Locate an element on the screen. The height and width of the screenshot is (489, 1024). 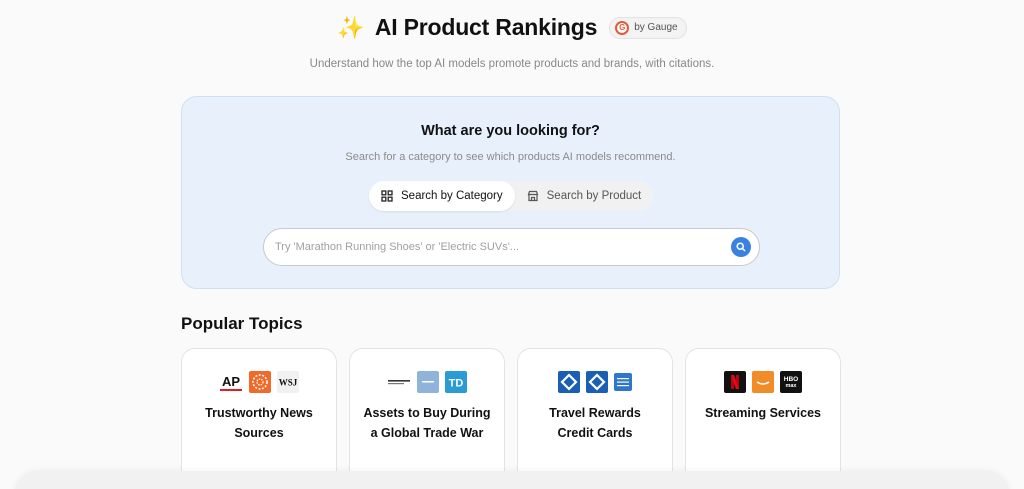
ap-logo: AP is located at coordinates (231, 382).